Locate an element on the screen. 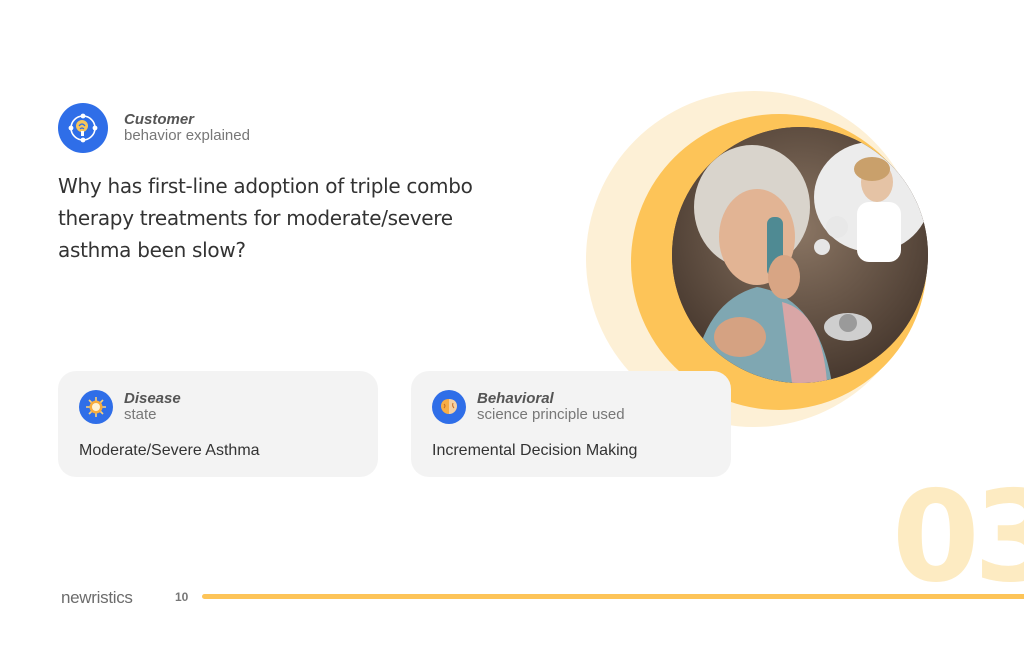 The image size is (1024, 648). disease-value: Moderate/Severe Asthma is located at coordinates (169, 450).